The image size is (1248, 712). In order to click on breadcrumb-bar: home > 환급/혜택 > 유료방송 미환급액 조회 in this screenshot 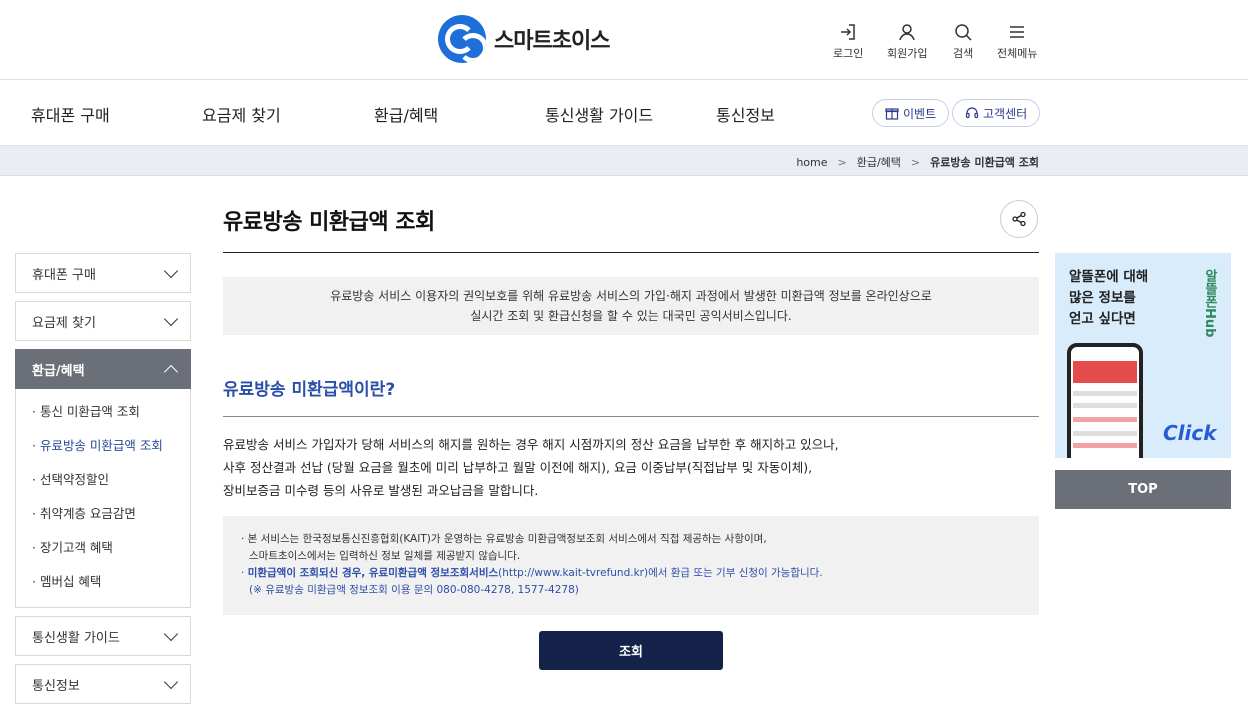, I will do `click(624, 161)`.